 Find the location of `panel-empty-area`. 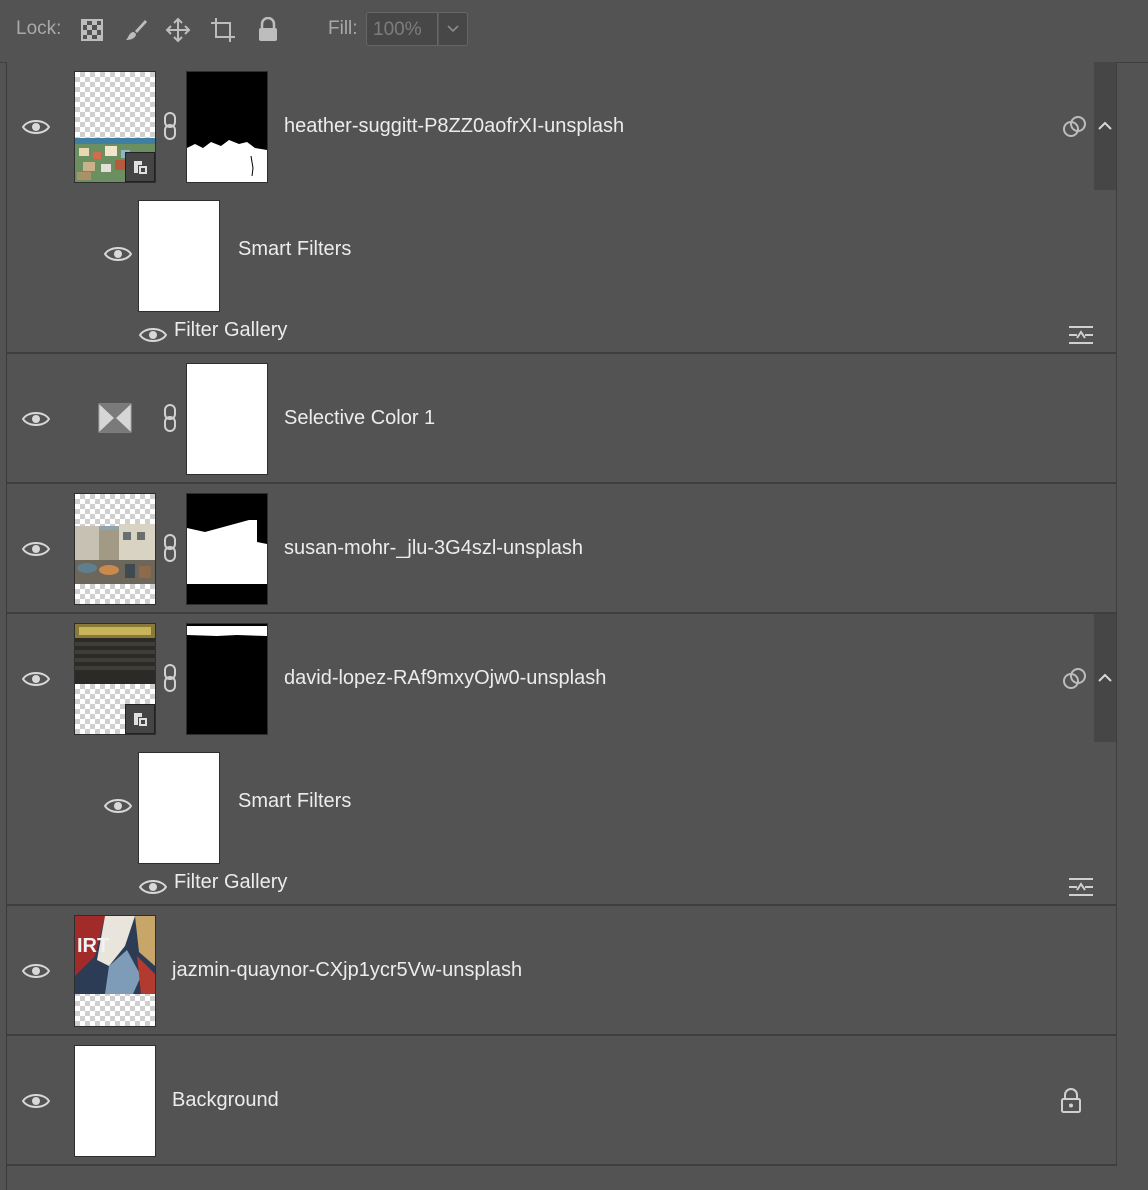

panel-empty-area is located at coordinates (561, 1178).